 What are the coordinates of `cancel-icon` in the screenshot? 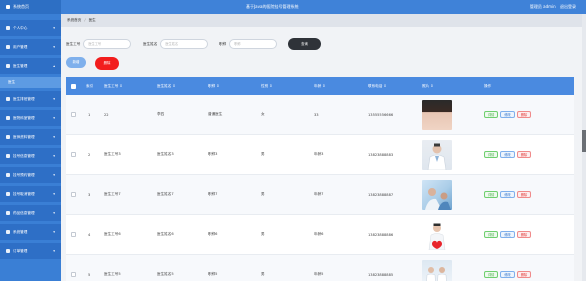 It's located at (8, 194).